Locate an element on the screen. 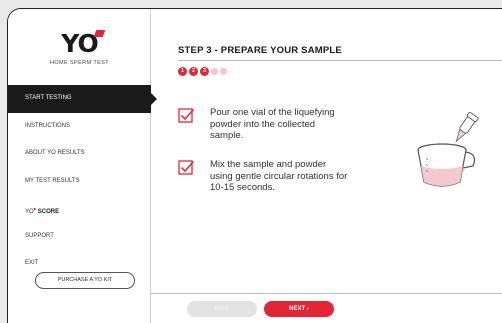  step-dot-completed: 1 is located at coordinates (182, 71).